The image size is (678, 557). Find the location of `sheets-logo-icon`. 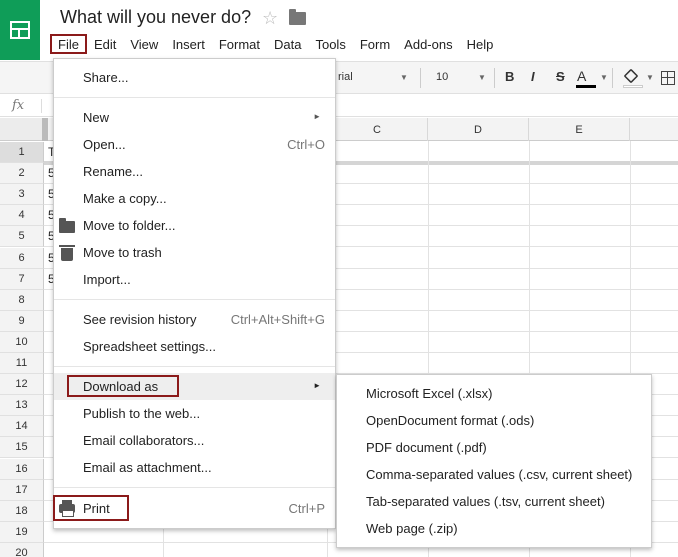

sheets-logo-icon is located at coordinates (20, 30).